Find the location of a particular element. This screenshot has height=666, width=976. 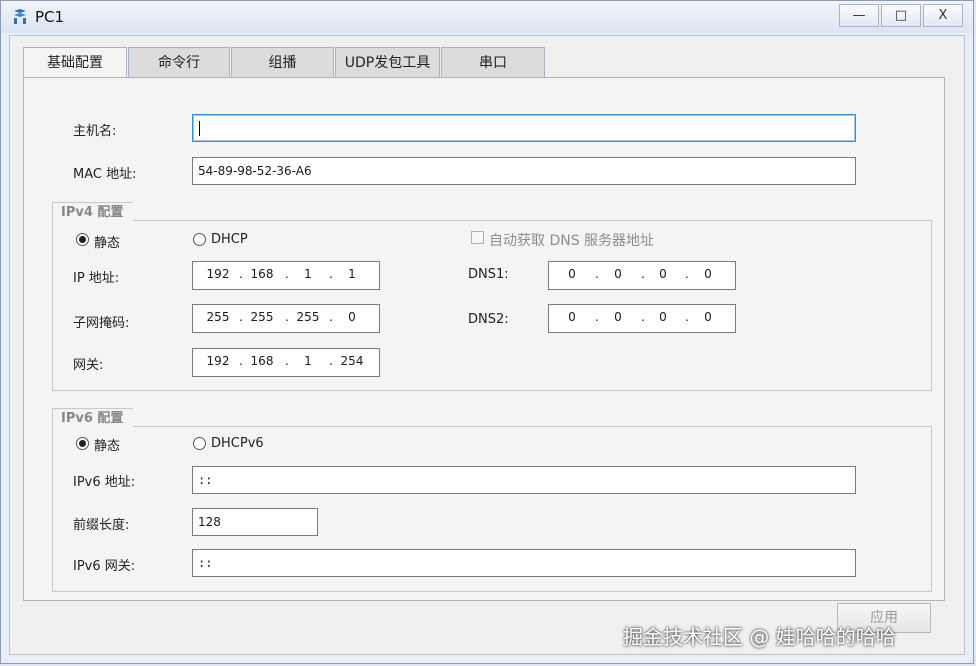

ipv6-group-title: IPv6 配置 is located at coordinates (93, 418).